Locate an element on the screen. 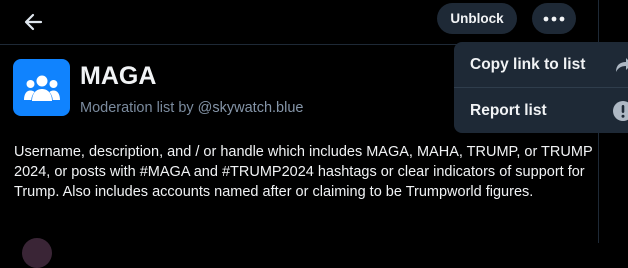 This screenshot has height=268, width=628. list-subtitle: Moderation list by @skywatch.blue is located at coordinates (191, 108).